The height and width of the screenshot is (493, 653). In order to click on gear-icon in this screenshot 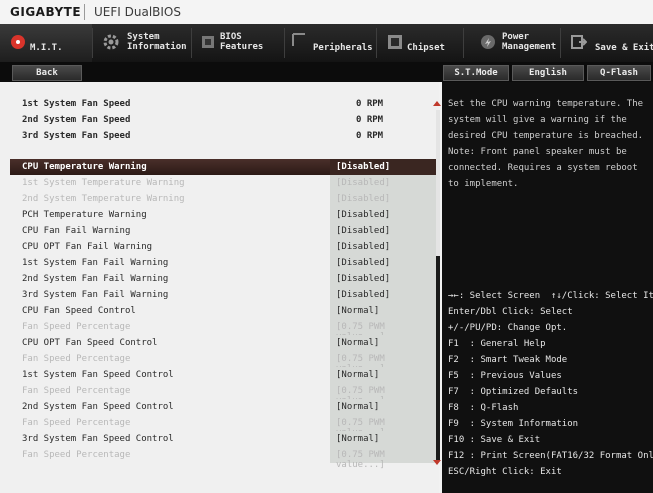, I will do `click(112, 43)`.